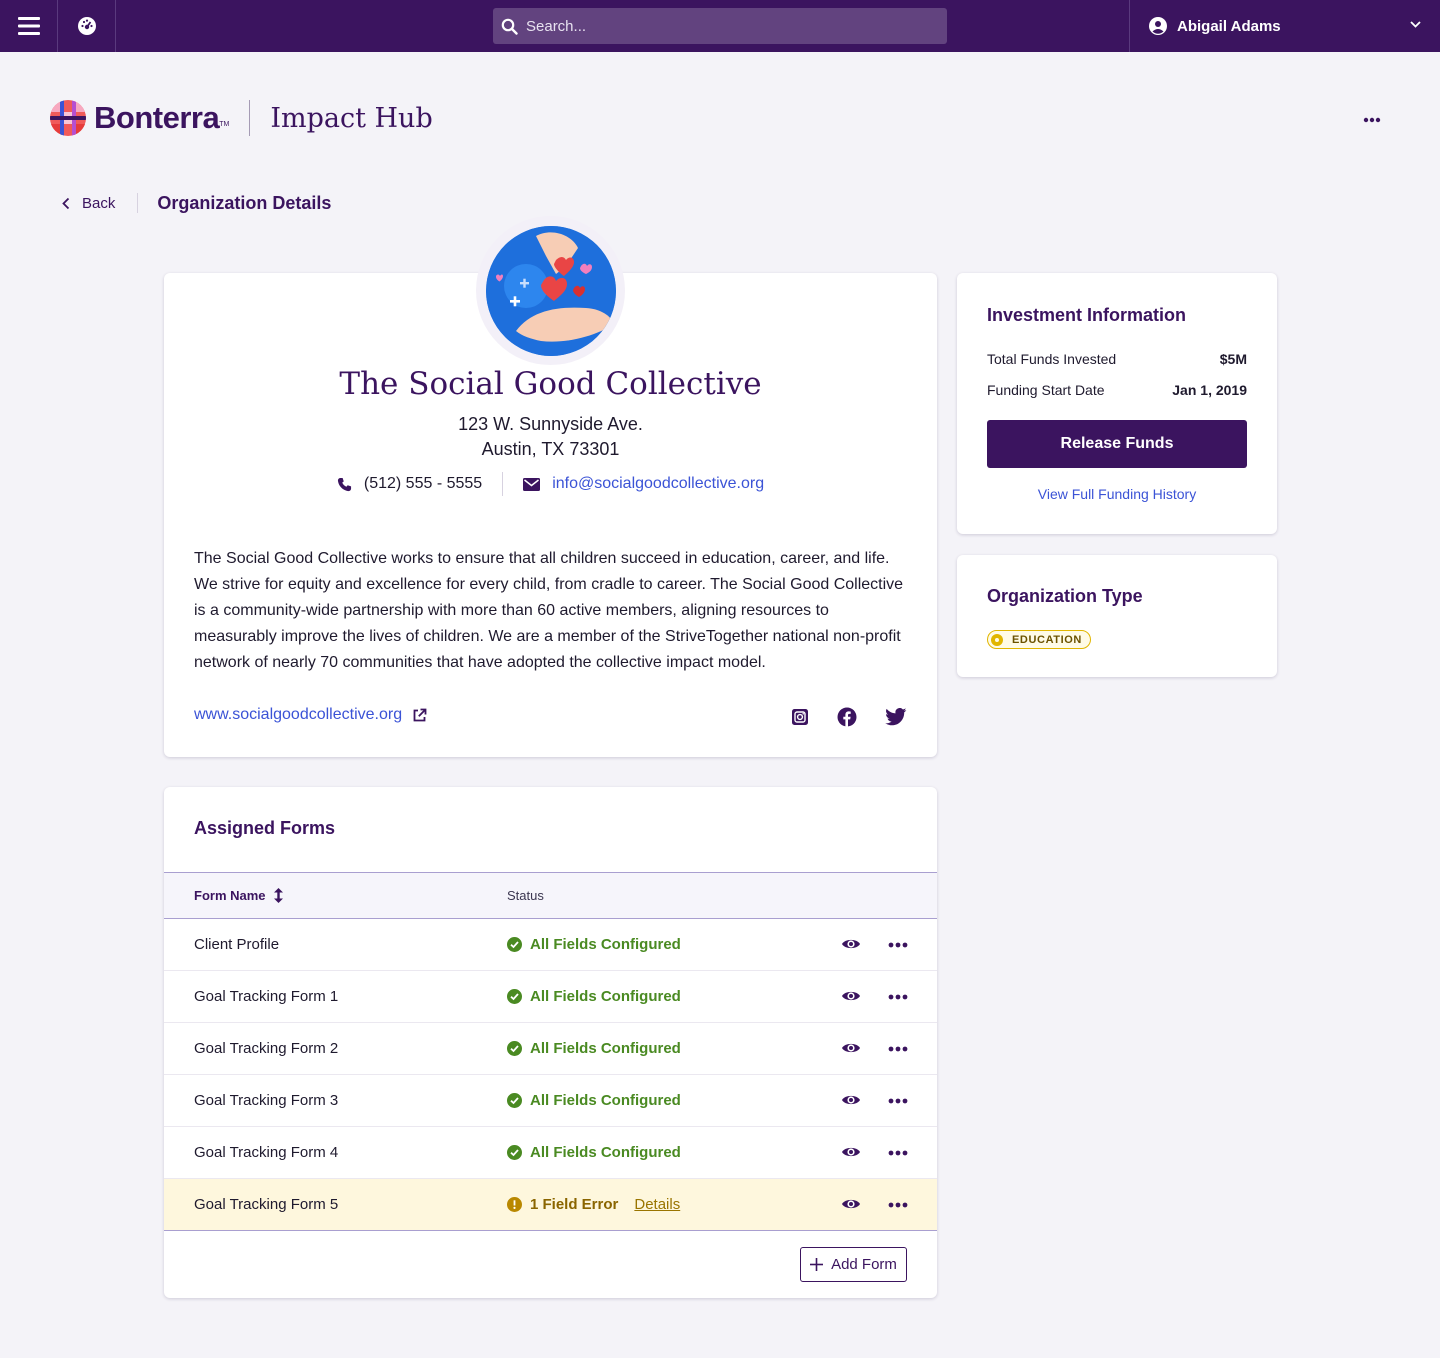 The width and height of the screenshot is (1440, 1358). Describe the element at coordinates (66, 203) in the screenshot. I see `chevron-left-icon` at that location.